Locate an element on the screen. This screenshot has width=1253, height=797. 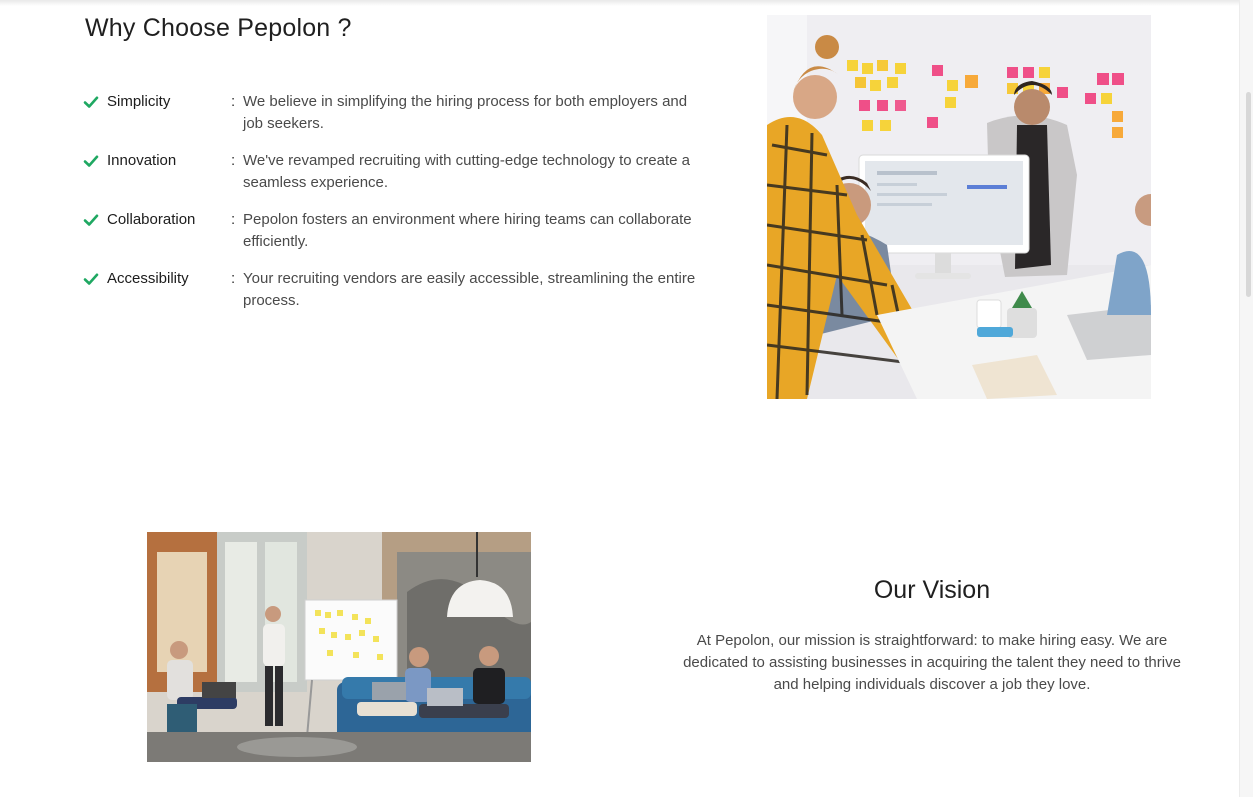
feature-name: Accessibility is located at coordinates (148, 278).